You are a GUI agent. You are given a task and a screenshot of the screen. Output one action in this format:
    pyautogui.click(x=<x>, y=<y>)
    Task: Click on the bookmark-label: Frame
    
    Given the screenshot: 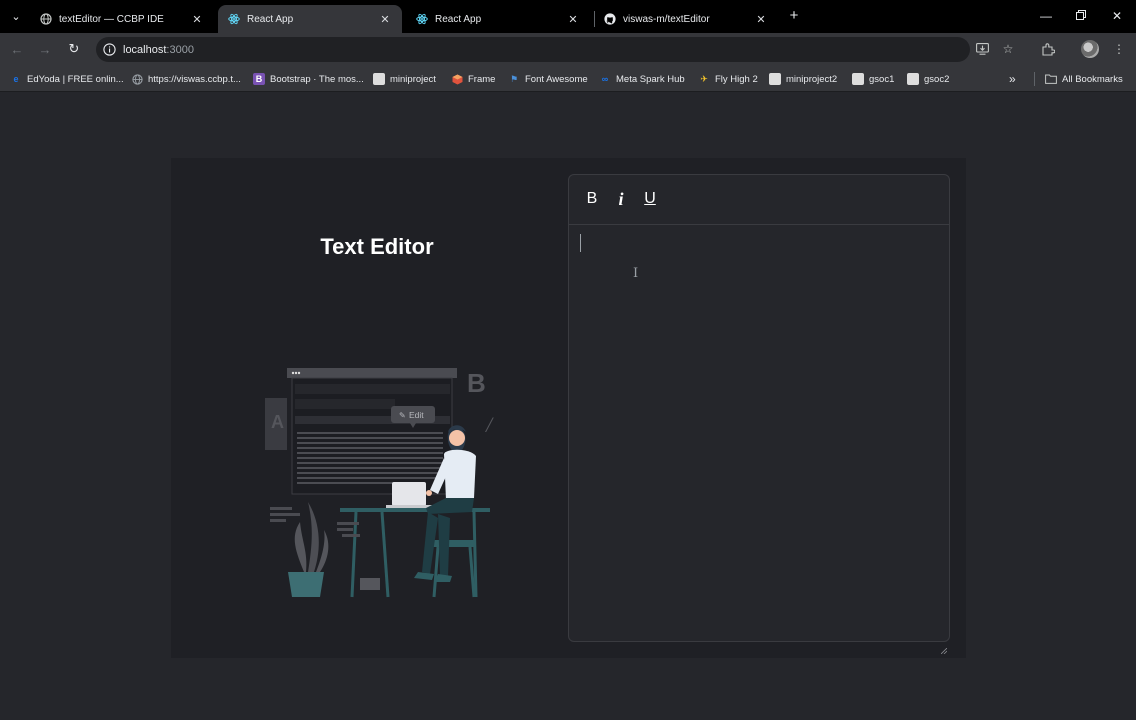 What is the action you would take?
    pyautogui.click(x=482, y=79)
    